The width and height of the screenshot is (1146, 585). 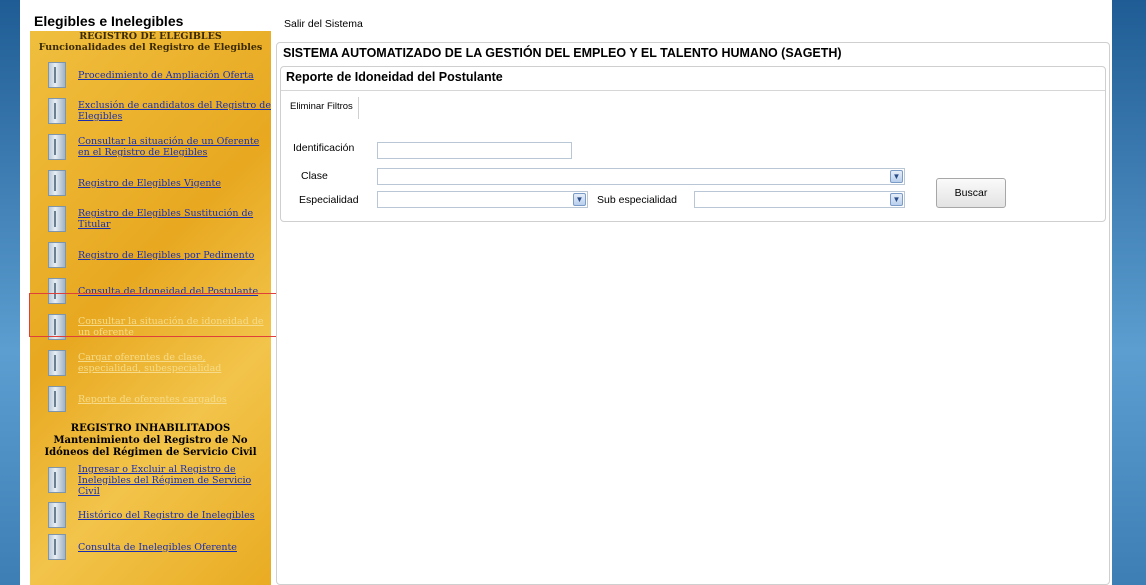 I want to click on divider, so click(x=693, y=90).